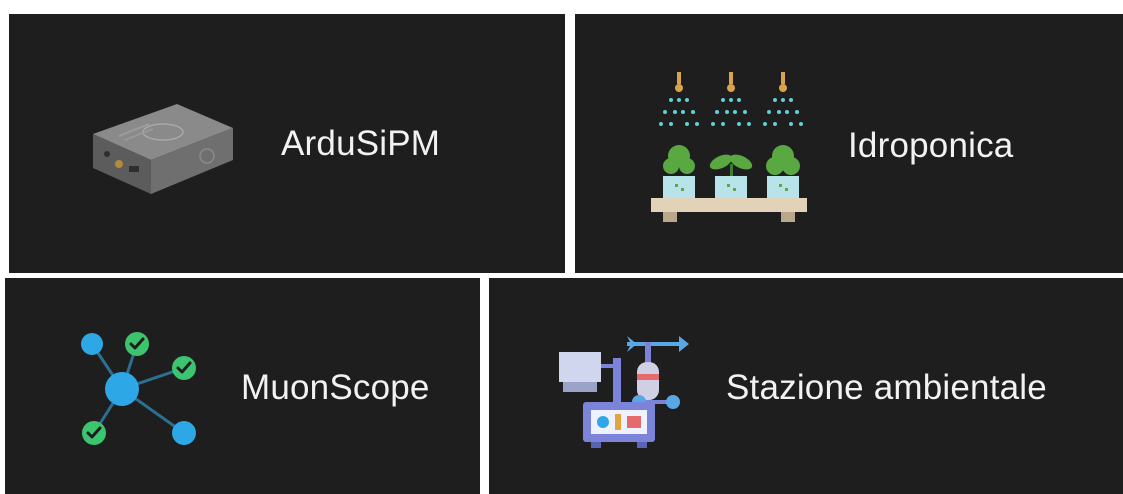 The image size is (1123, 494). I want to click on weather-station-icon, so click(624, 393).